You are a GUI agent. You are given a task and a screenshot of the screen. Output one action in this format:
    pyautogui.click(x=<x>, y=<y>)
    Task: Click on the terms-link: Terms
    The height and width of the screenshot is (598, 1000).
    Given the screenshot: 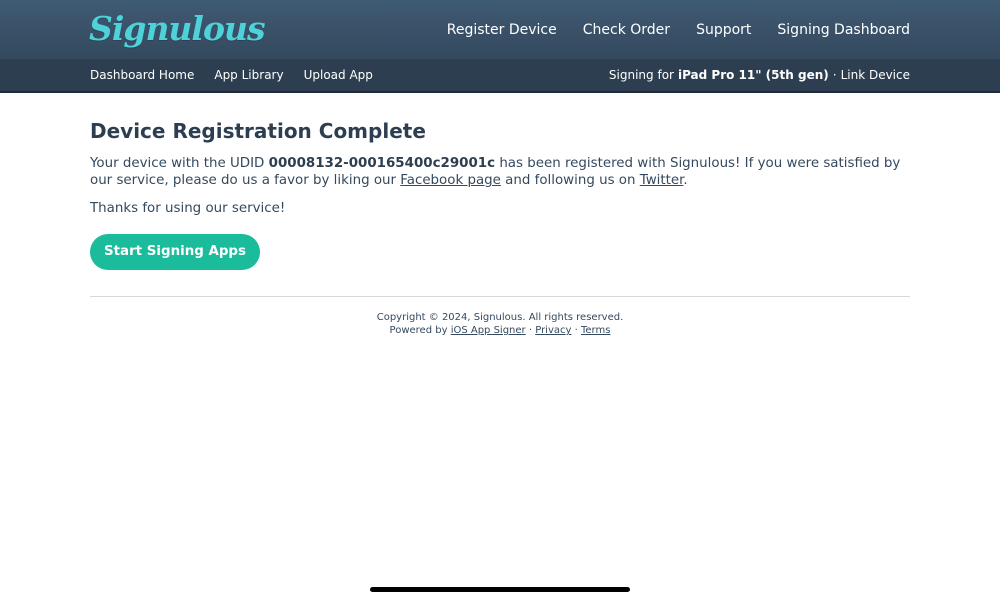 What is the action you would take?
    pyautogui.click(x=595, y=330)
    